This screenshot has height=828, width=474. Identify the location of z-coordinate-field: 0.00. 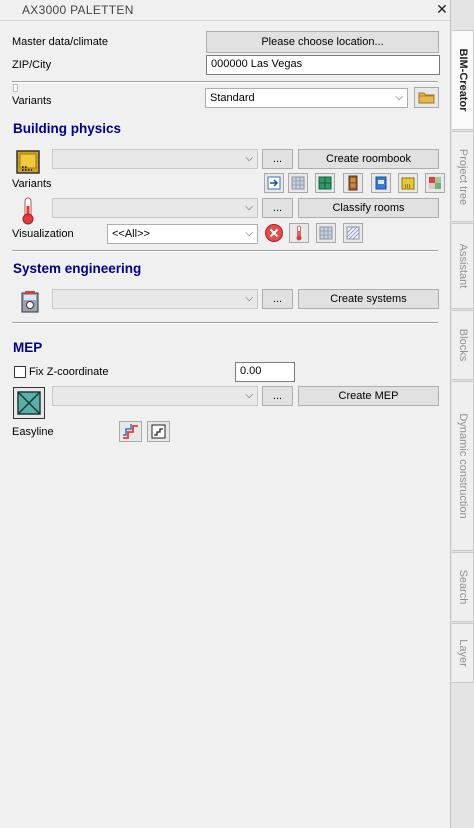
(265, 372).